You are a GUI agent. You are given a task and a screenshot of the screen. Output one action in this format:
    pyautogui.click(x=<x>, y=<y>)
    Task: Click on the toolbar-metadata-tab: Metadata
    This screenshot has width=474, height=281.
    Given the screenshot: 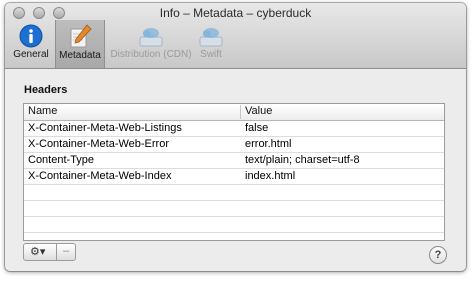 What is the action you would take?
    pyautogui.click(x=80, y=44)
    